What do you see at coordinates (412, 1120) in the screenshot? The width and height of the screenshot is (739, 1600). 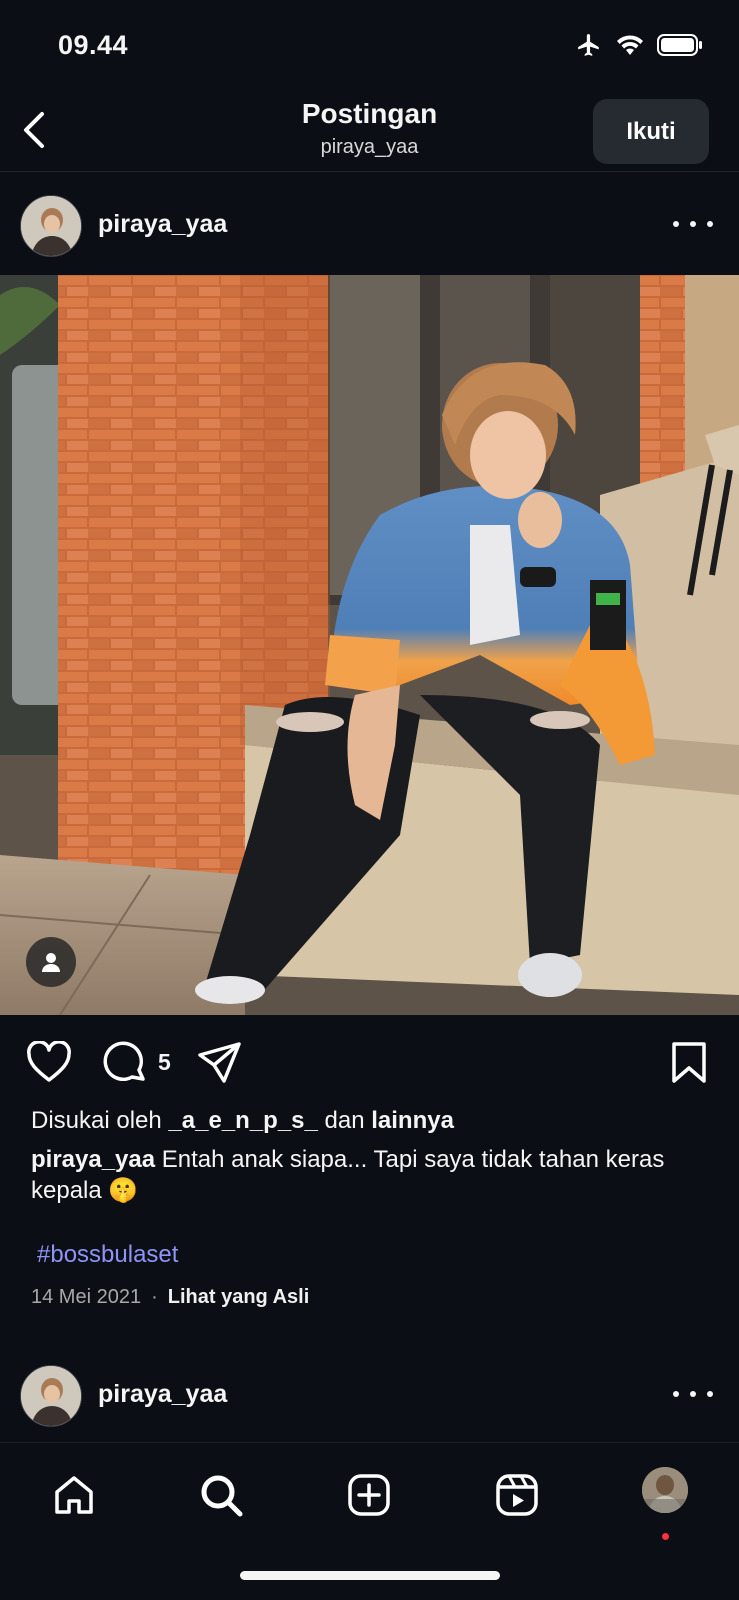 I see `likes-others-link: lainnya` at bounding box center [412, 1120].